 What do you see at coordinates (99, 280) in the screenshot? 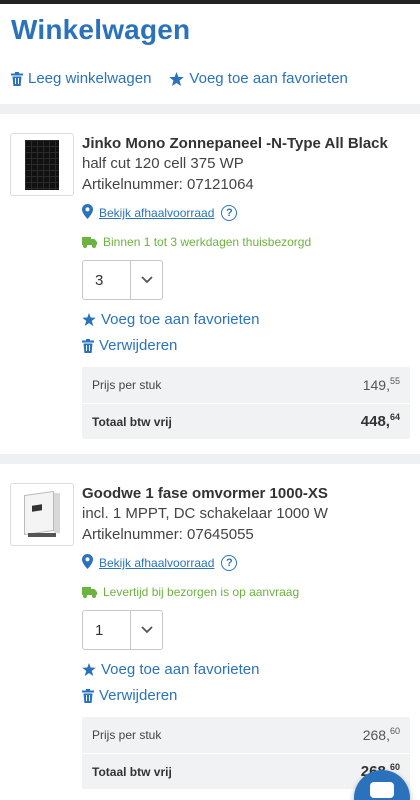
I see `quantity-value: 3` at bounding box center [99, 280].